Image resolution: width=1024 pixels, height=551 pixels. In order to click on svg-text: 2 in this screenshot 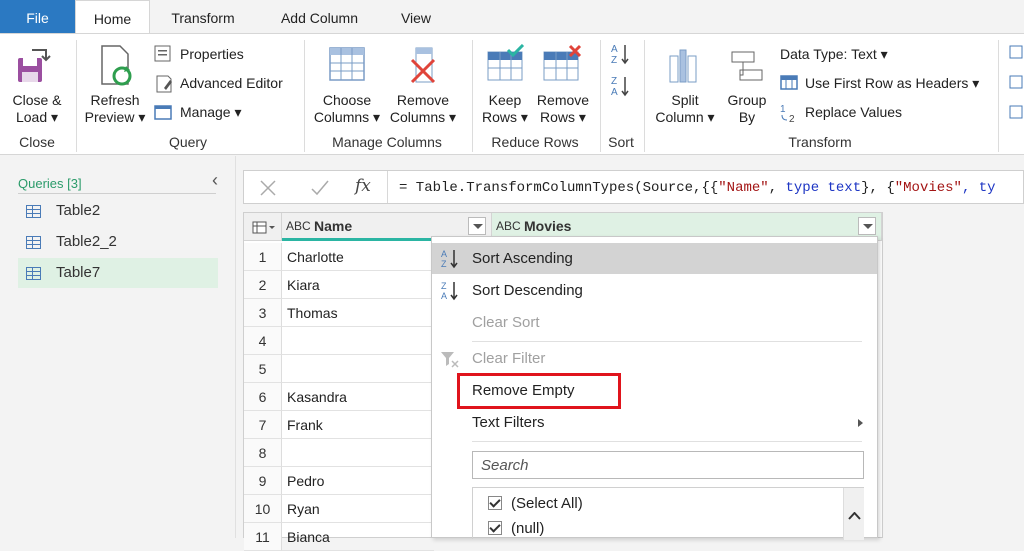, I will do `click(792, 119)`.